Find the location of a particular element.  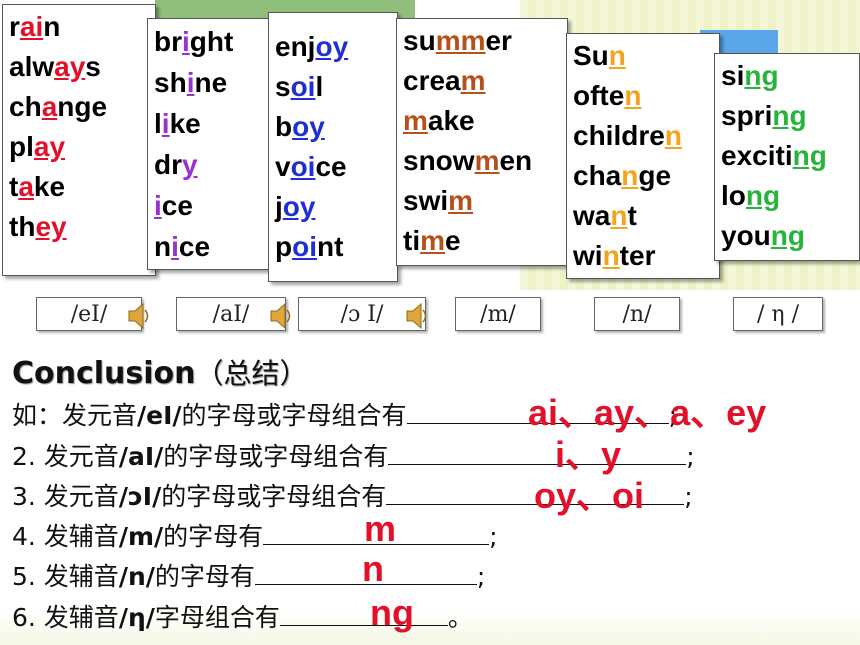

word-item: soil is located at coordinates (299, 86).